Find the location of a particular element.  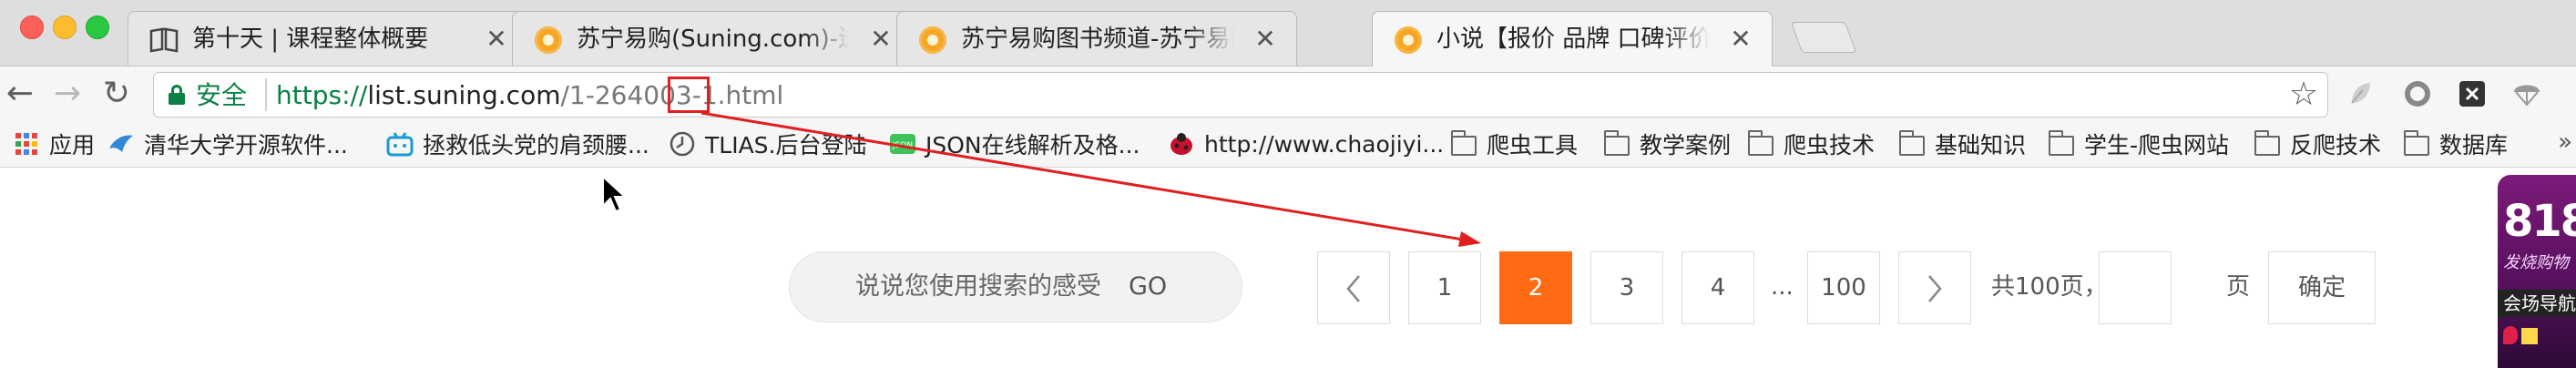

back-button: ← is located at coordinates (20, 94).